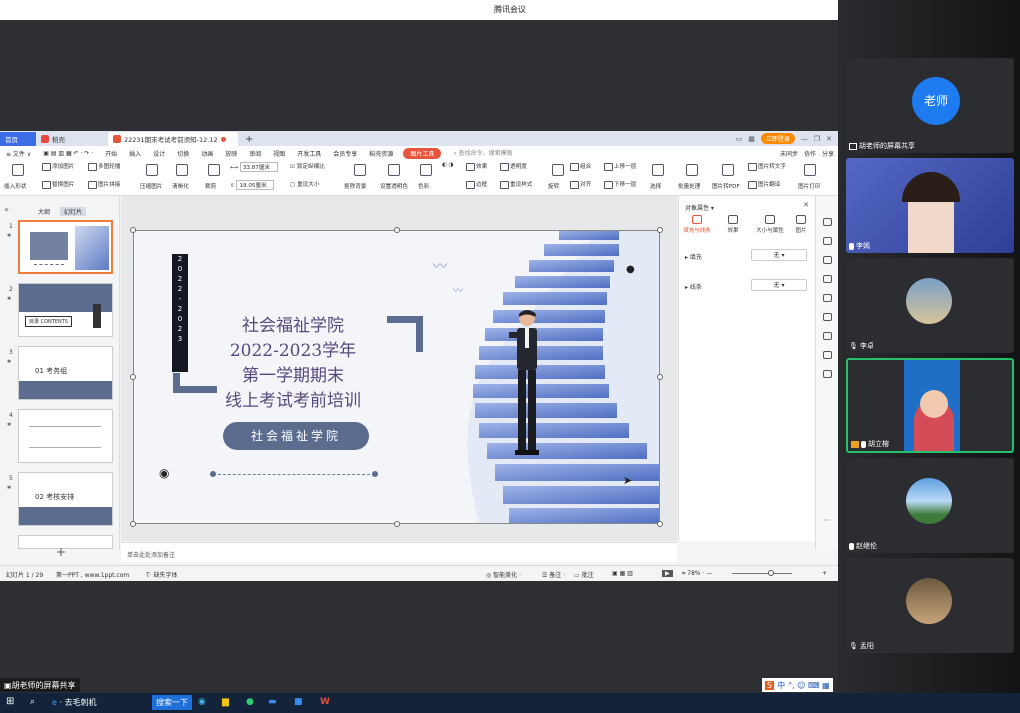 This screenshot has height=713, width=1020. I want to click on close-icon: ✕, so click(829, 139).